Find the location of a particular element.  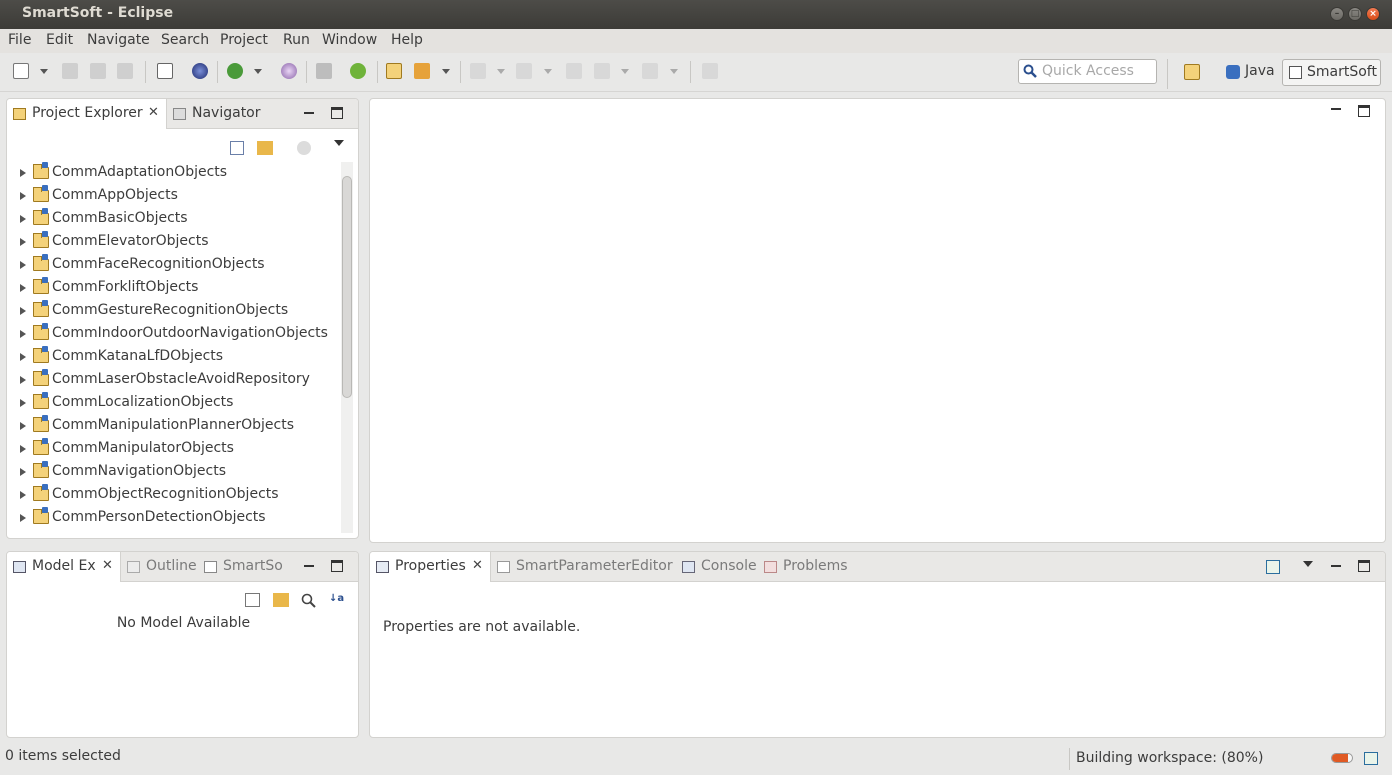

tab-console: Console is located at coordinates (717, 567).